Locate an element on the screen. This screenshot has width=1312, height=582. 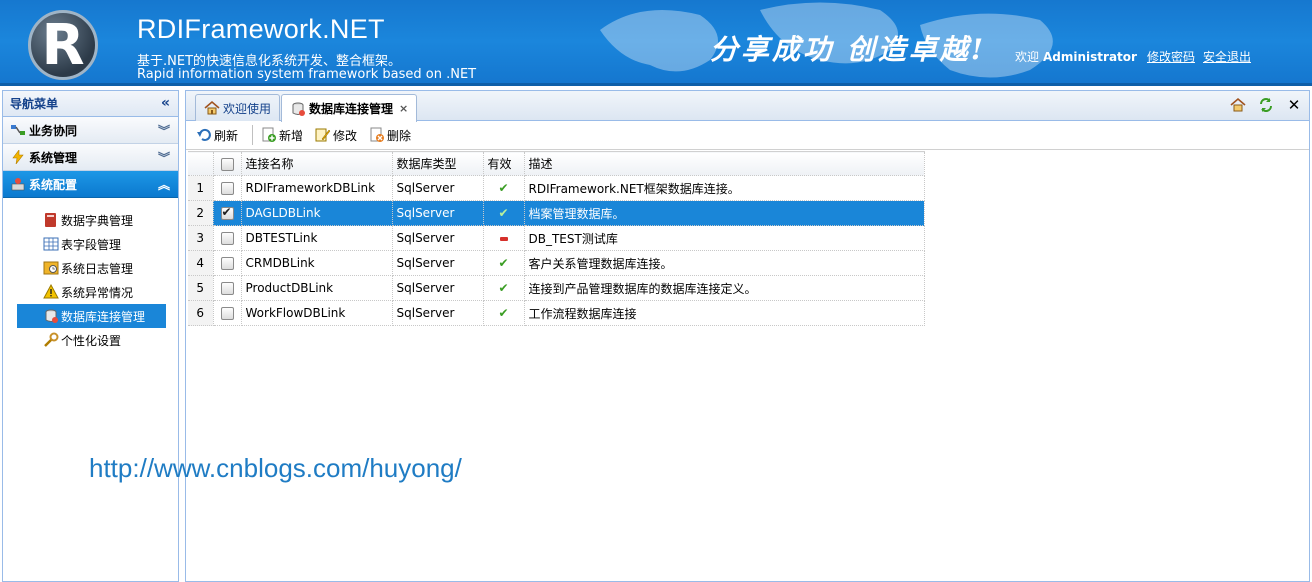
user-bar: 欢迎 Administrator 修改密码 安全退出 is located at coordinates (1137, 56).